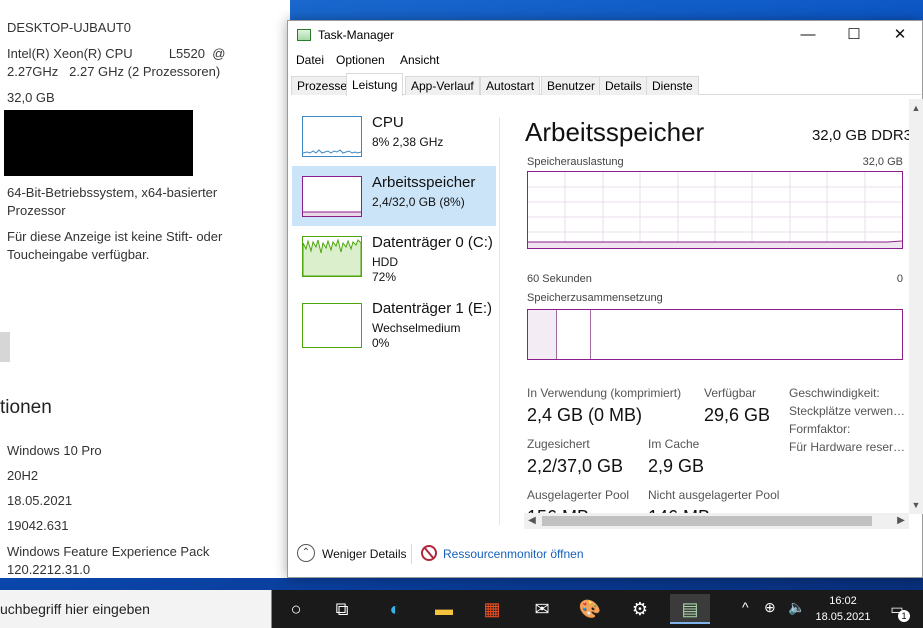 The image size is (923, 628). Describe the element at coordinates (394, 322) in the screenshot. I see `perf-item-disk-1: Datenträger 1 (E:) Wechselmedium 0%` at that location.